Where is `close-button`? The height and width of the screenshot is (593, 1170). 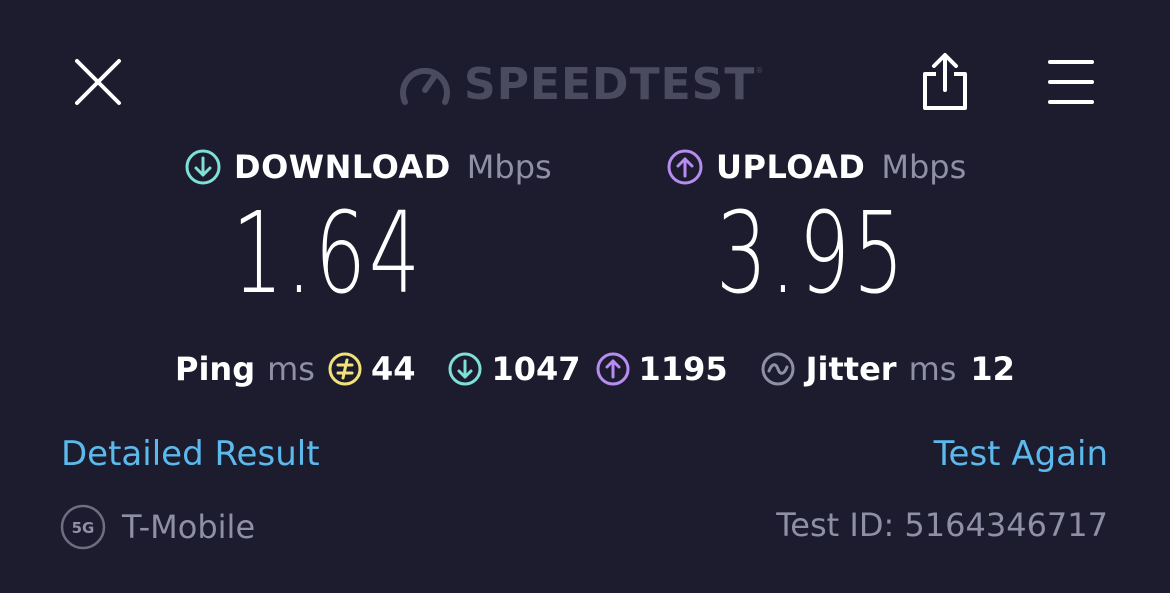 close-button is located at coordinates (98, 82).